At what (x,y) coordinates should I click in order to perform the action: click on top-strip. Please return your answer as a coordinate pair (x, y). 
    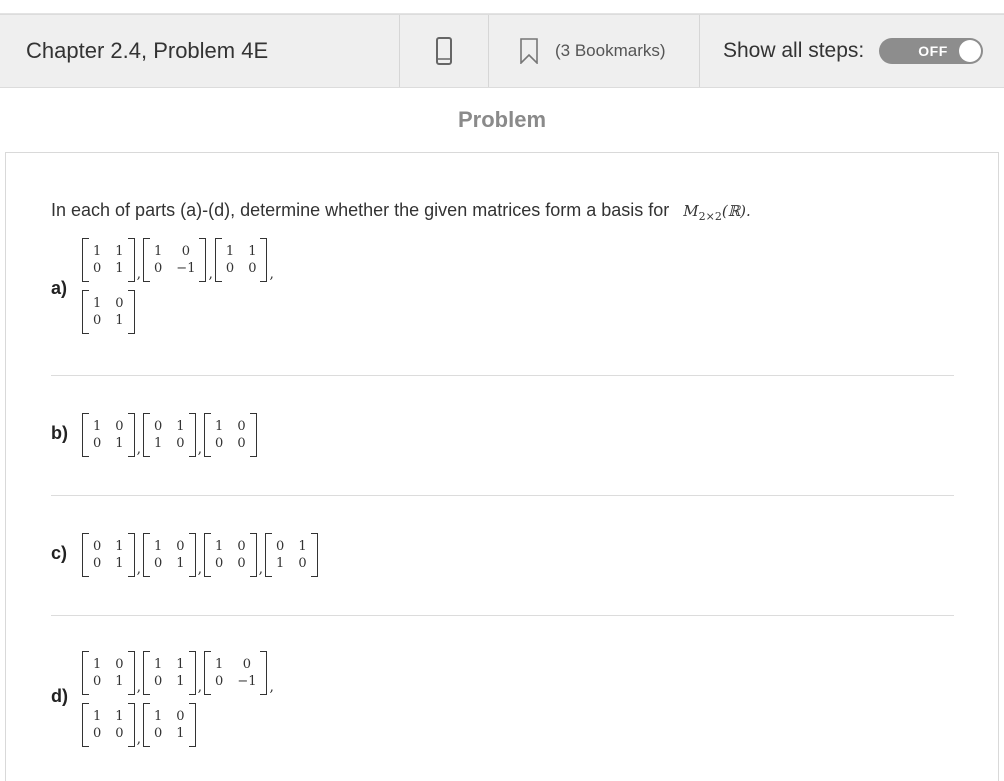
    Looking at the image, I should click on (502, 7).